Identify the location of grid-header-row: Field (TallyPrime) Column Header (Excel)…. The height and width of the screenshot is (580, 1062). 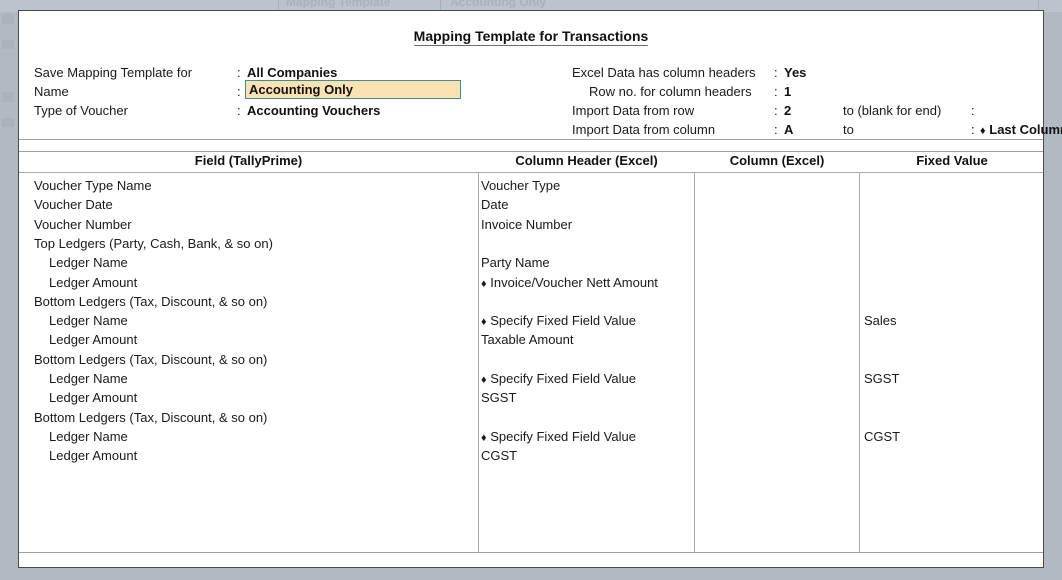
(531, 161).